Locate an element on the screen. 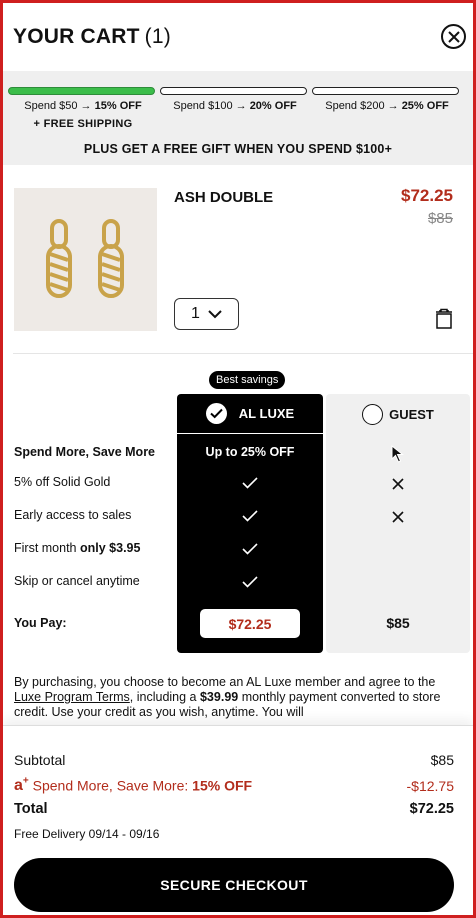 This screenshot has width=476, height=918. subtotal-value: $85 is located at coordinates (442, 760).